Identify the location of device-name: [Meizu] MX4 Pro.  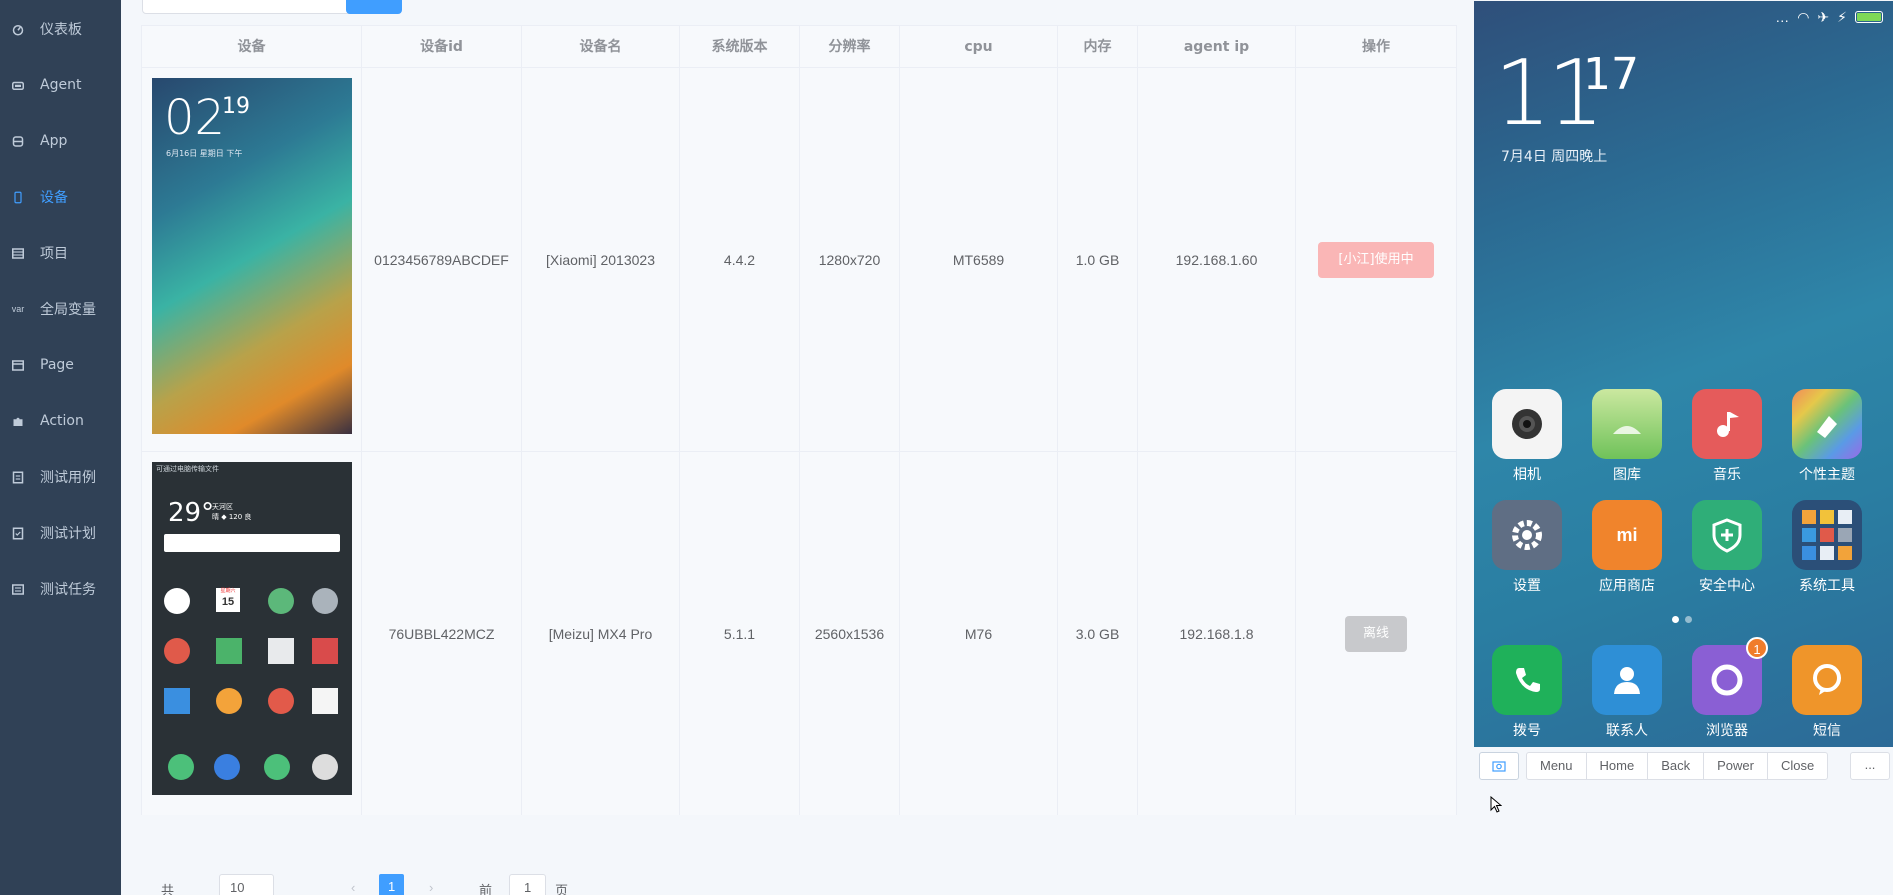
(601, 633).